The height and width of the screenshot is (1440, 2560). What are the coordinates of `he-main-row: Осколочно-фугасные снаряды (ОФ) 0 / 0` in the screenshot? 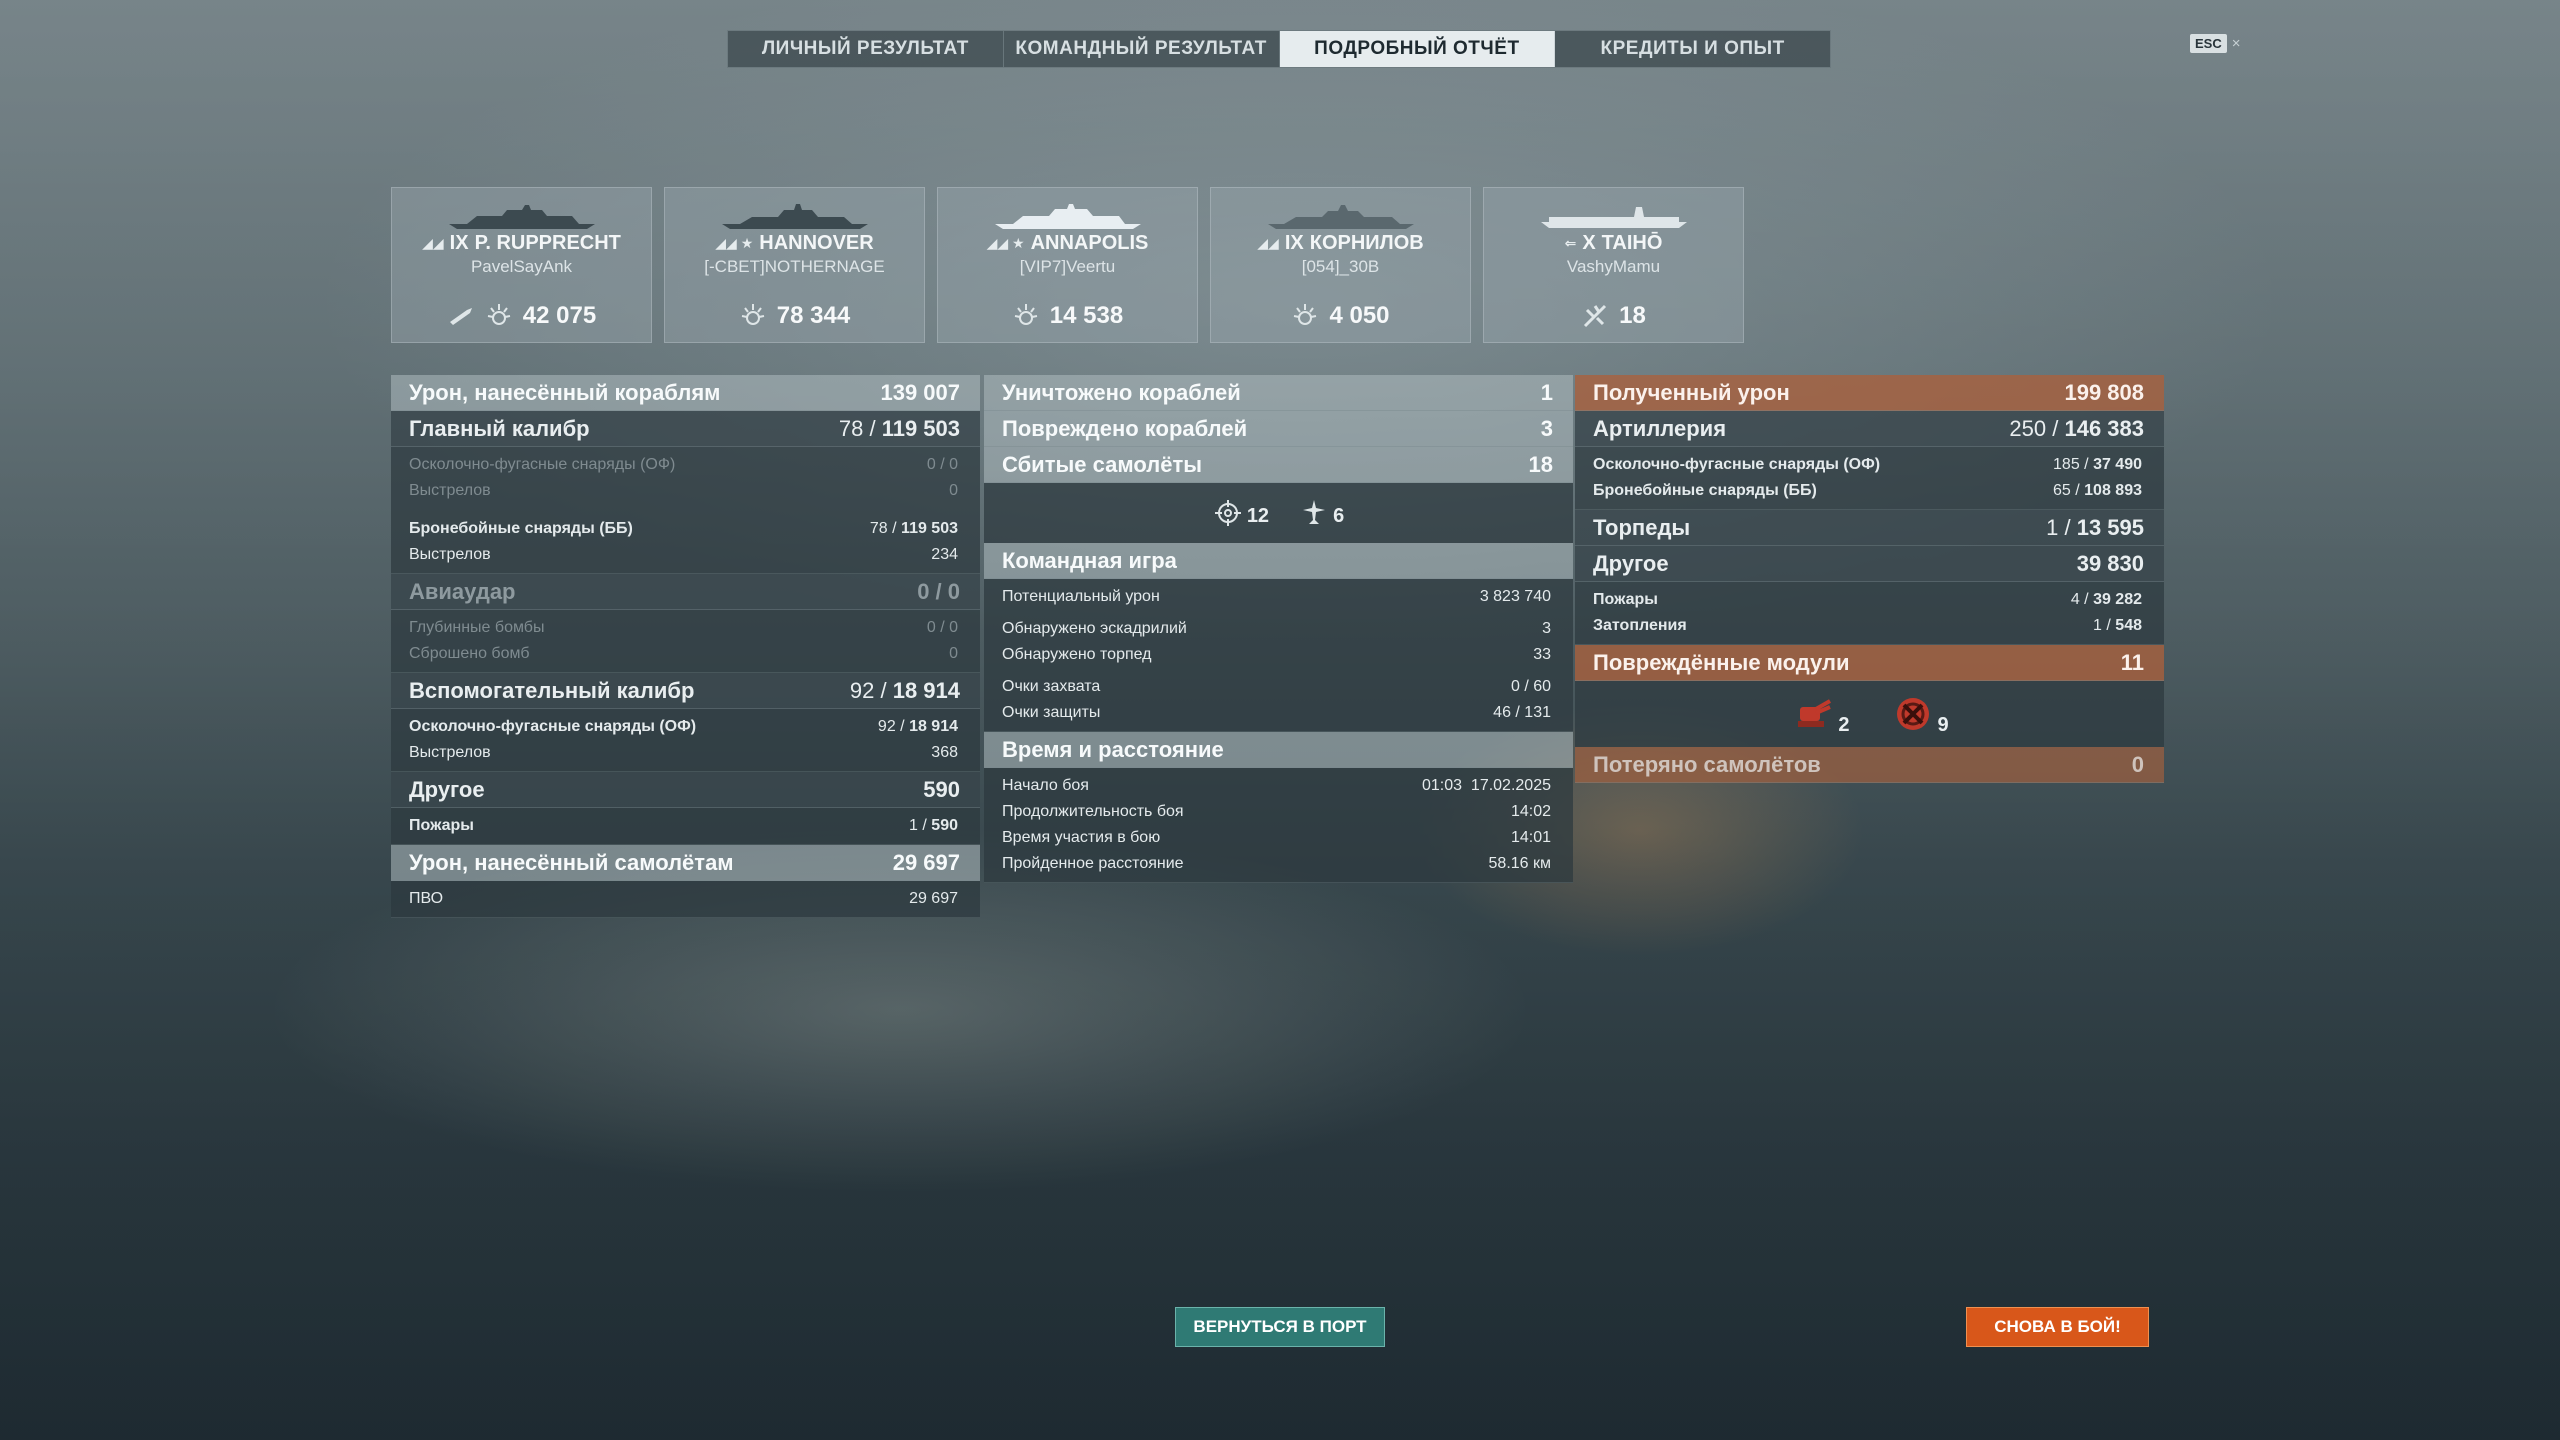 It's located at (683, 464).